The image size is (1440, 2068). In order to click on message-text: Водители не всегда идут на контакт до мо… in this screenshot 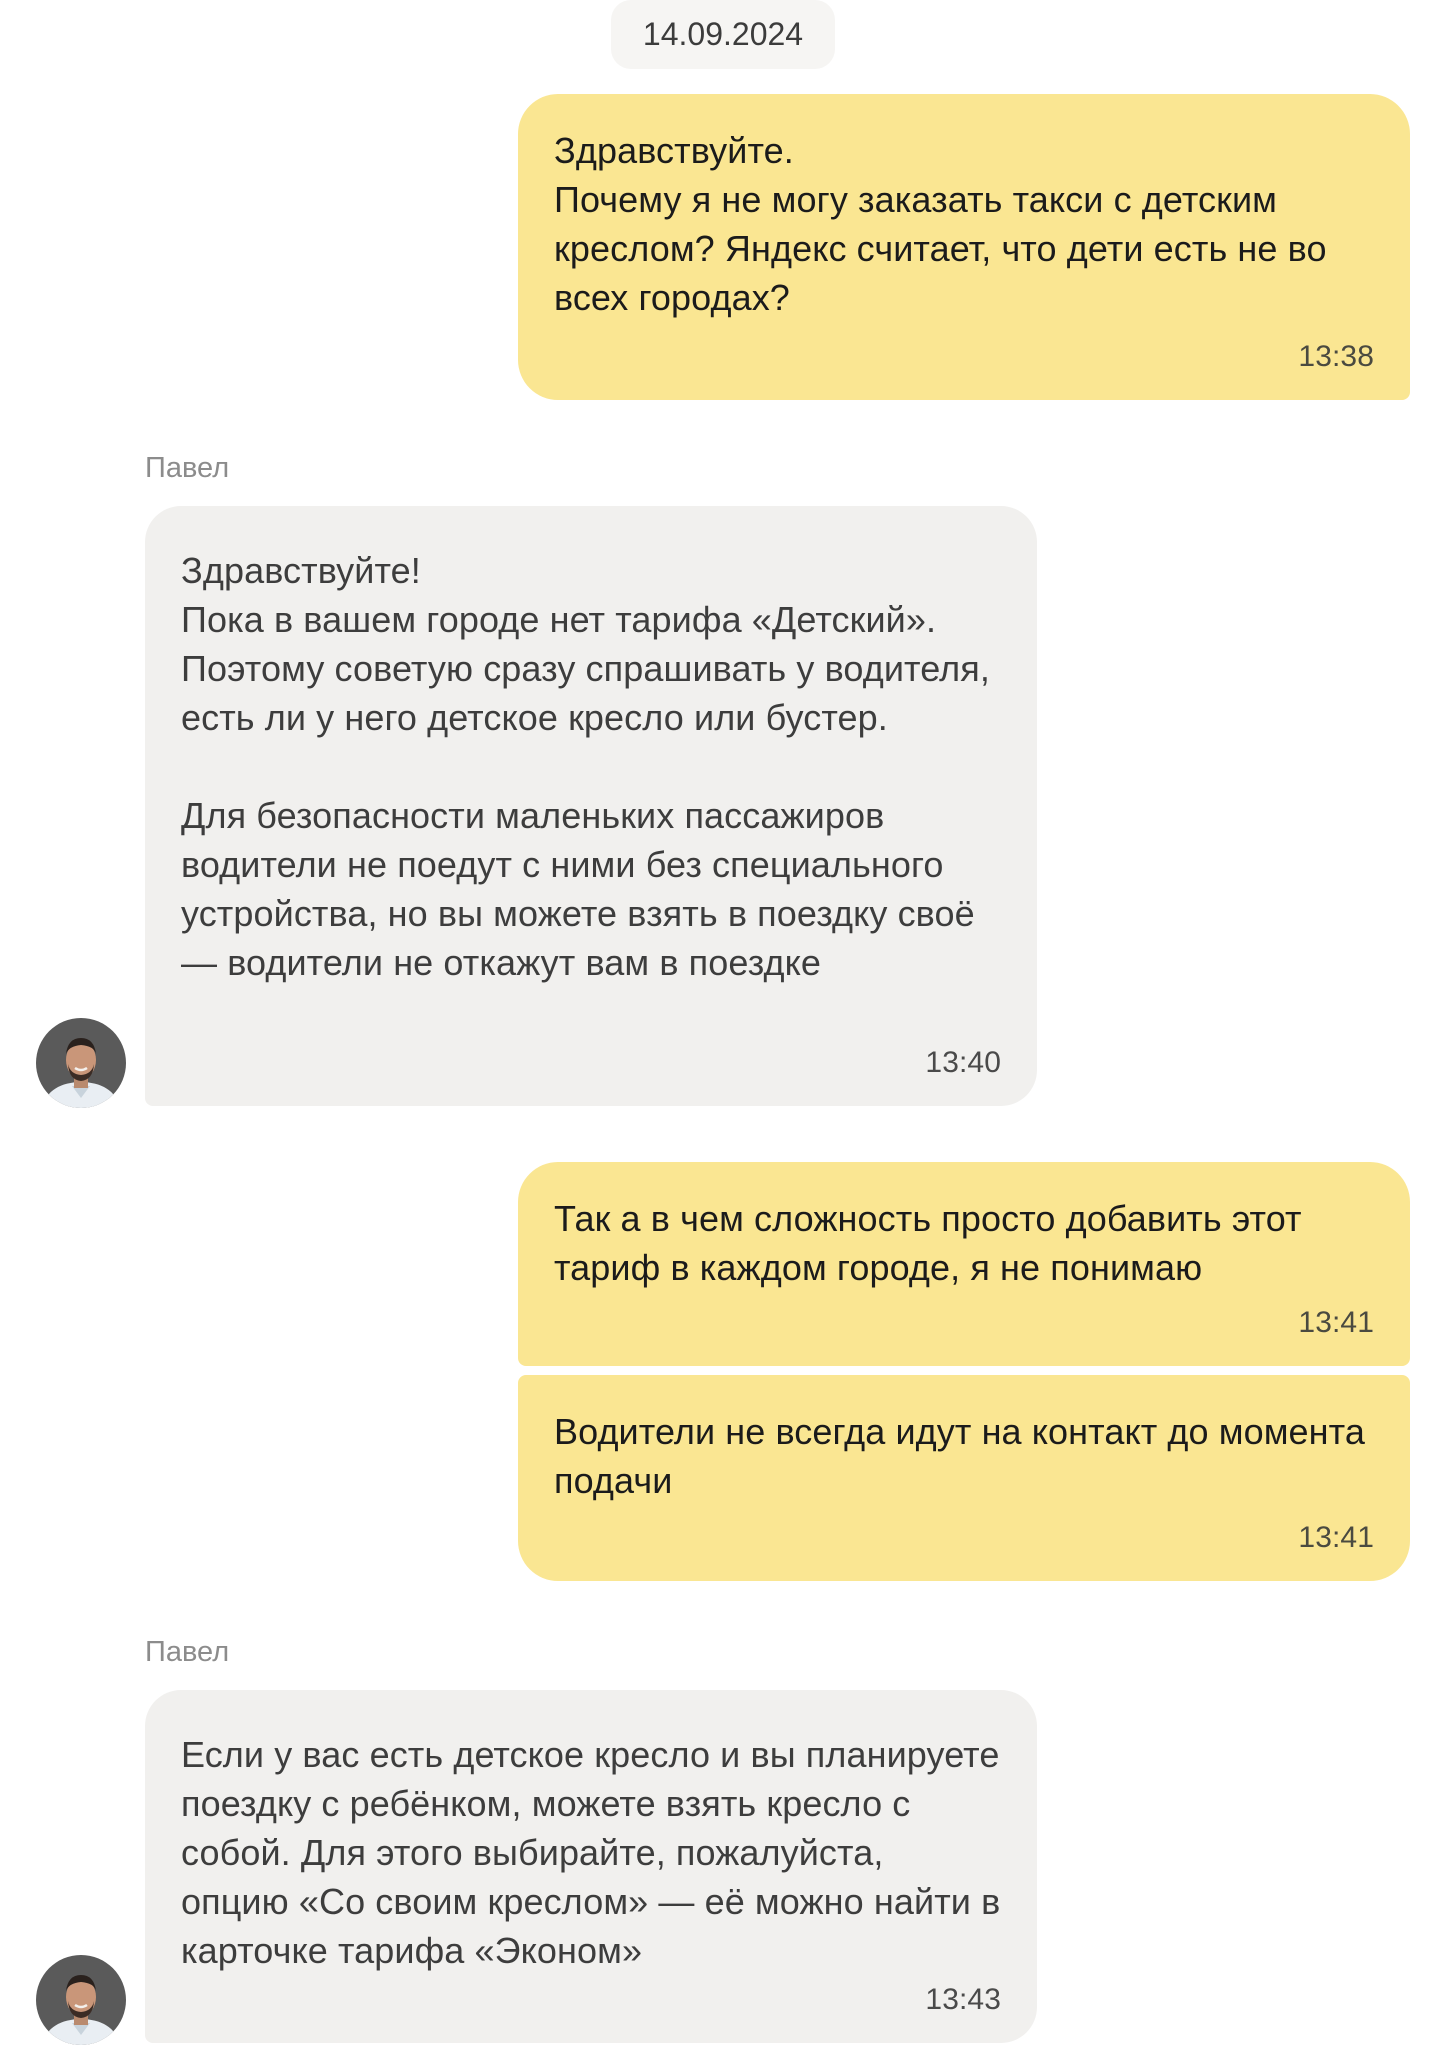, I will do `click(965, 1456)`.